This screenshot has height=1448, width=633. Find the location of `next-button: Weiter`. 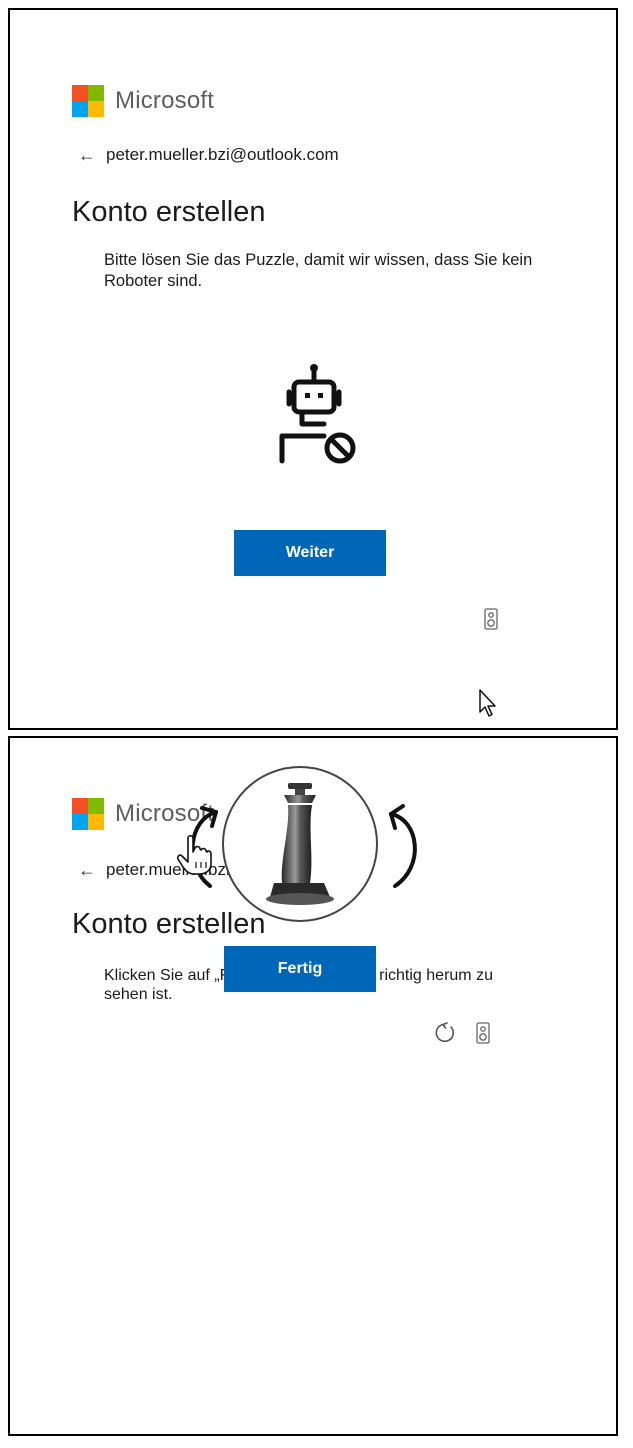

next-button: Weiter is located at coordinates (310, 553).